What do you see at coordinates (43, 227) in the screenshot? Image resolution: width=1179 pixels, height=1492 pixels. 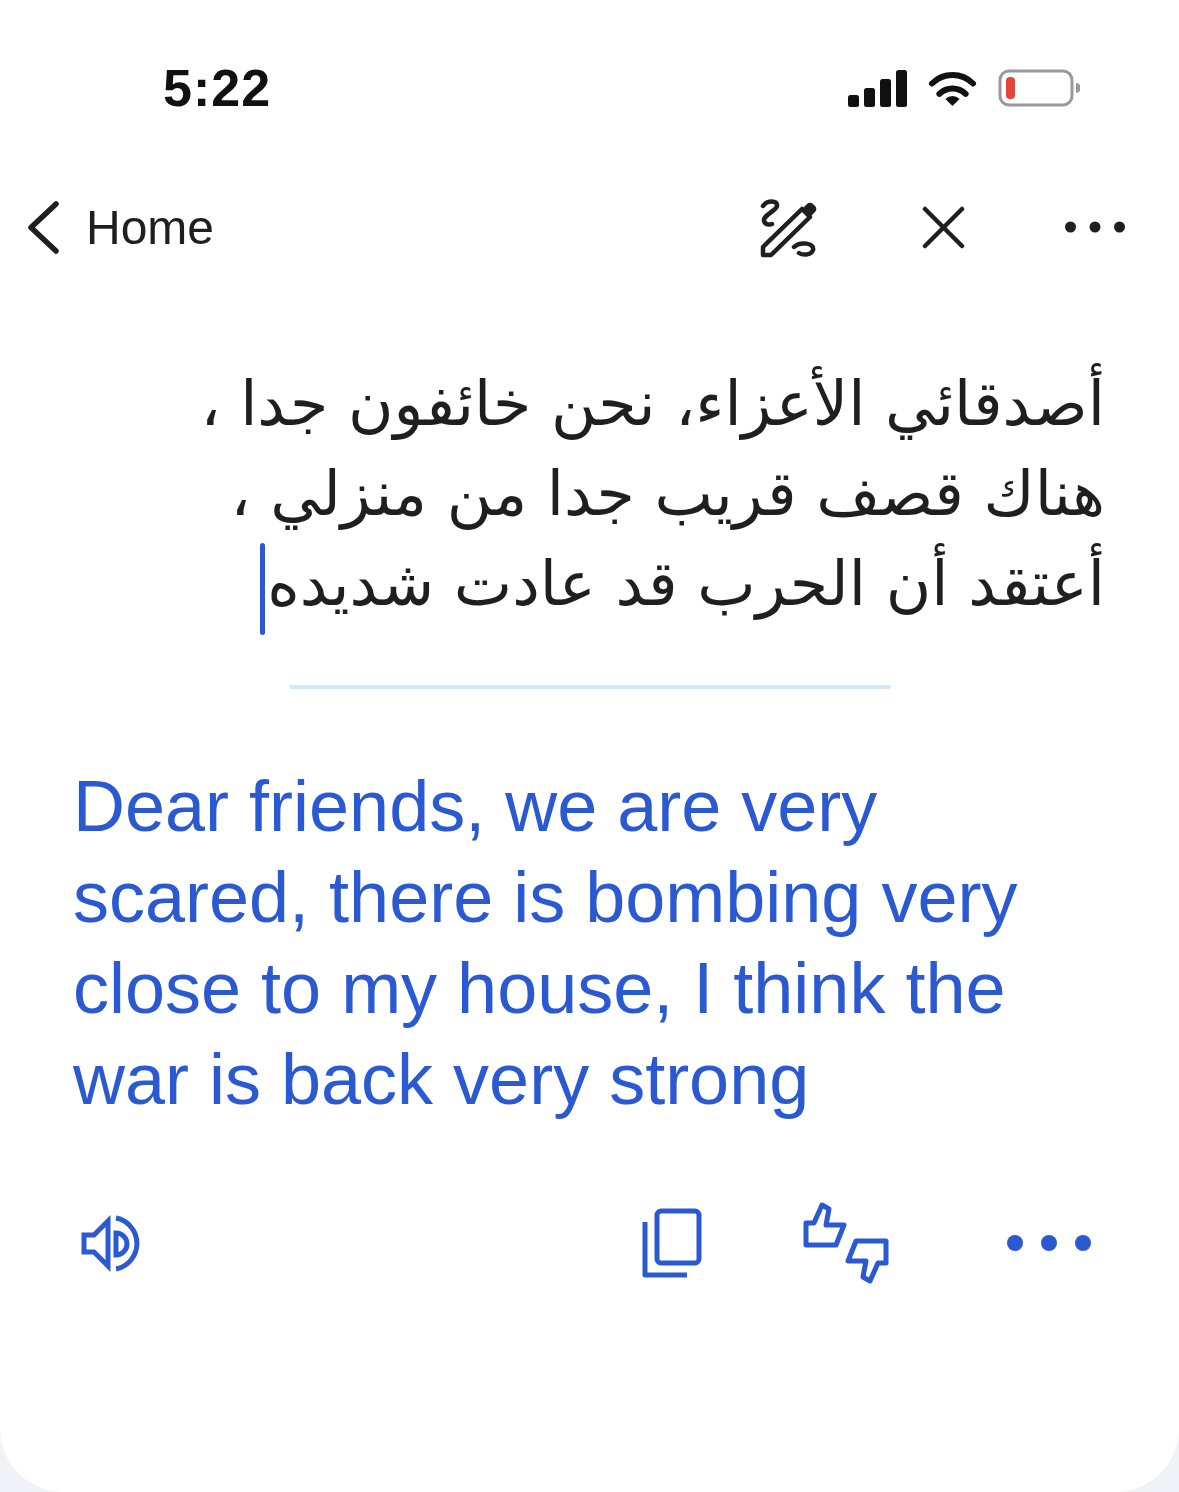 I see `chevron-left-icon` at bounding box center [43, 227].